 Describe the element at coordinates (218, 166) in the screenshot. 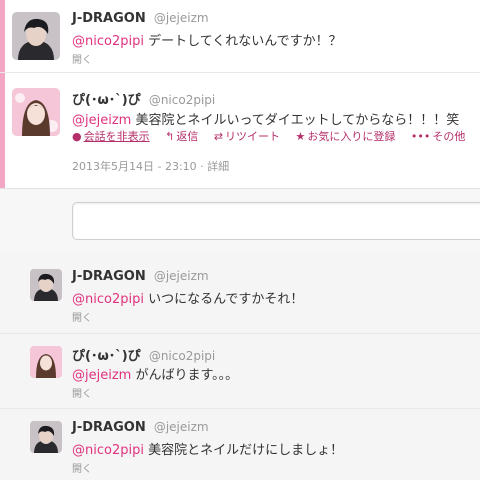

I see `details-link: 詳細` at that location.